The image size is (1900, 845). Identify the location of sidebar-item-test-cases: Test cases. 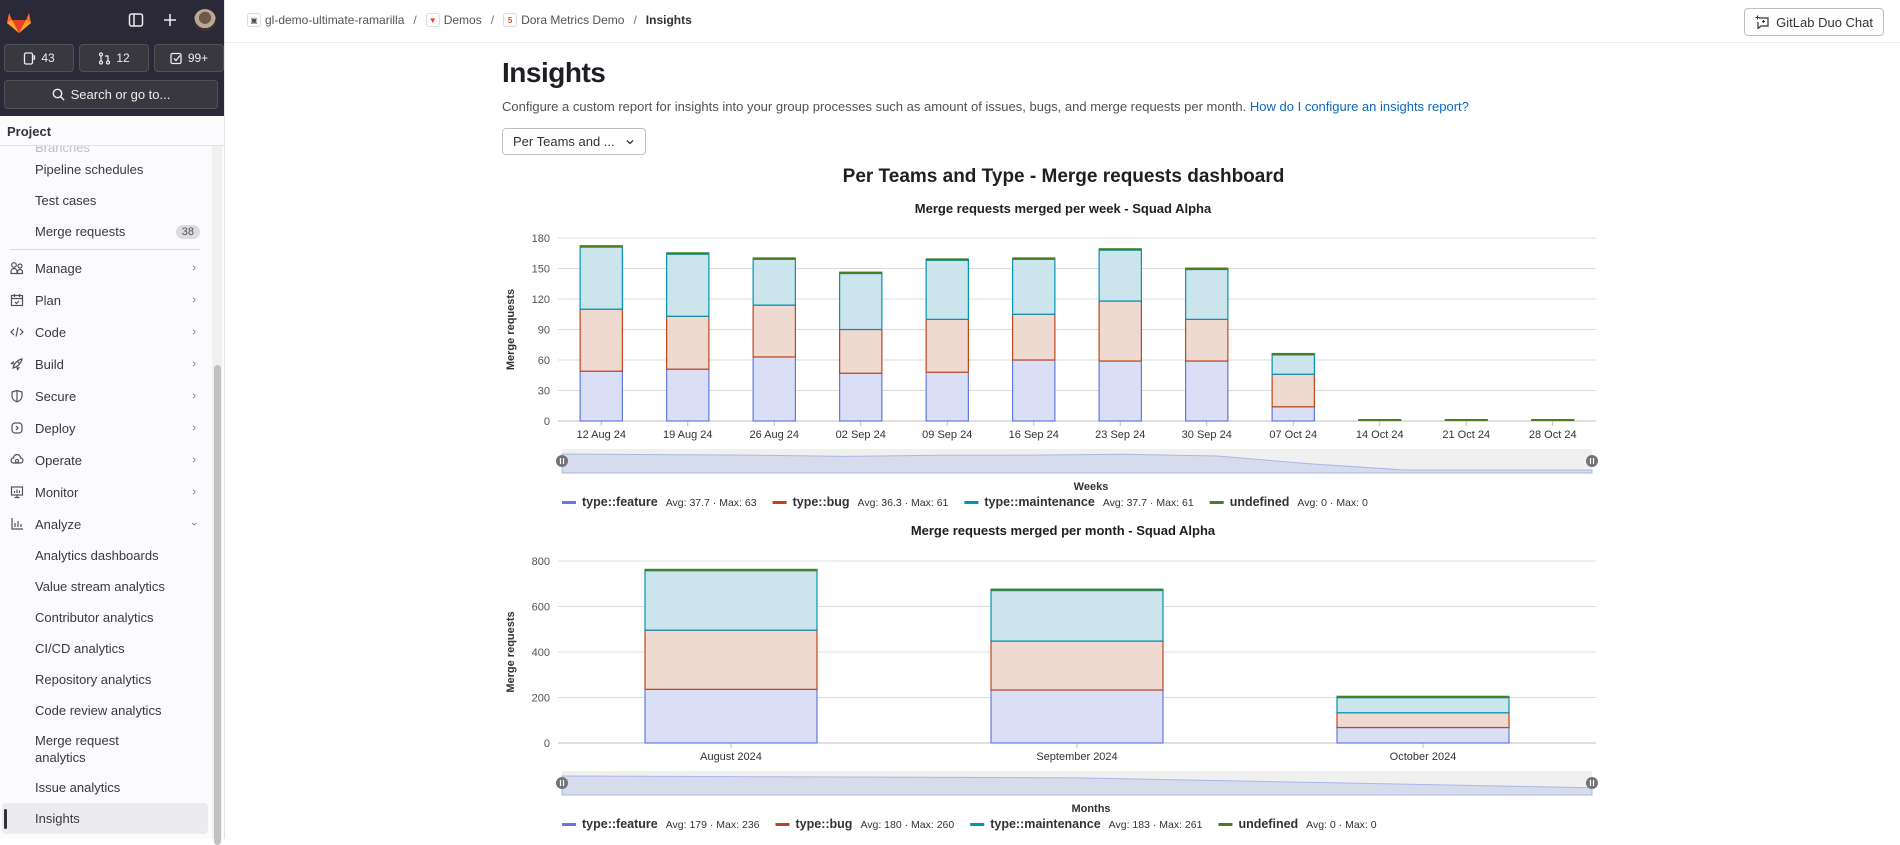
(105, 200).